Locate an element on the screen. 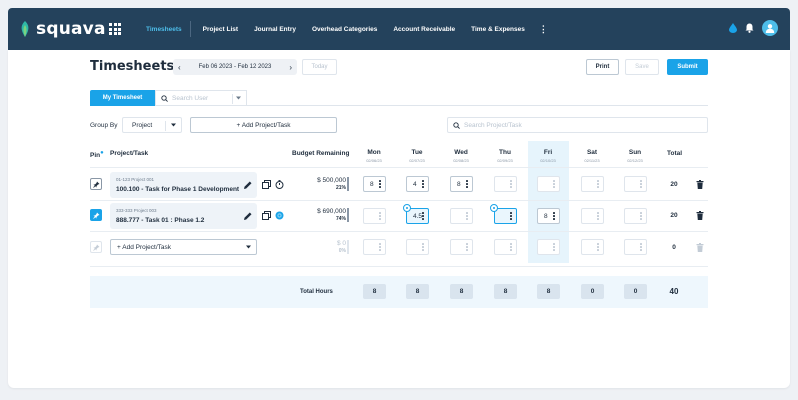 This screenshot has height=400, width=798. date-range-navigator: ‹ Feb 06 2023 - Feb 12 2023 › is located at coordinates (235, 67).